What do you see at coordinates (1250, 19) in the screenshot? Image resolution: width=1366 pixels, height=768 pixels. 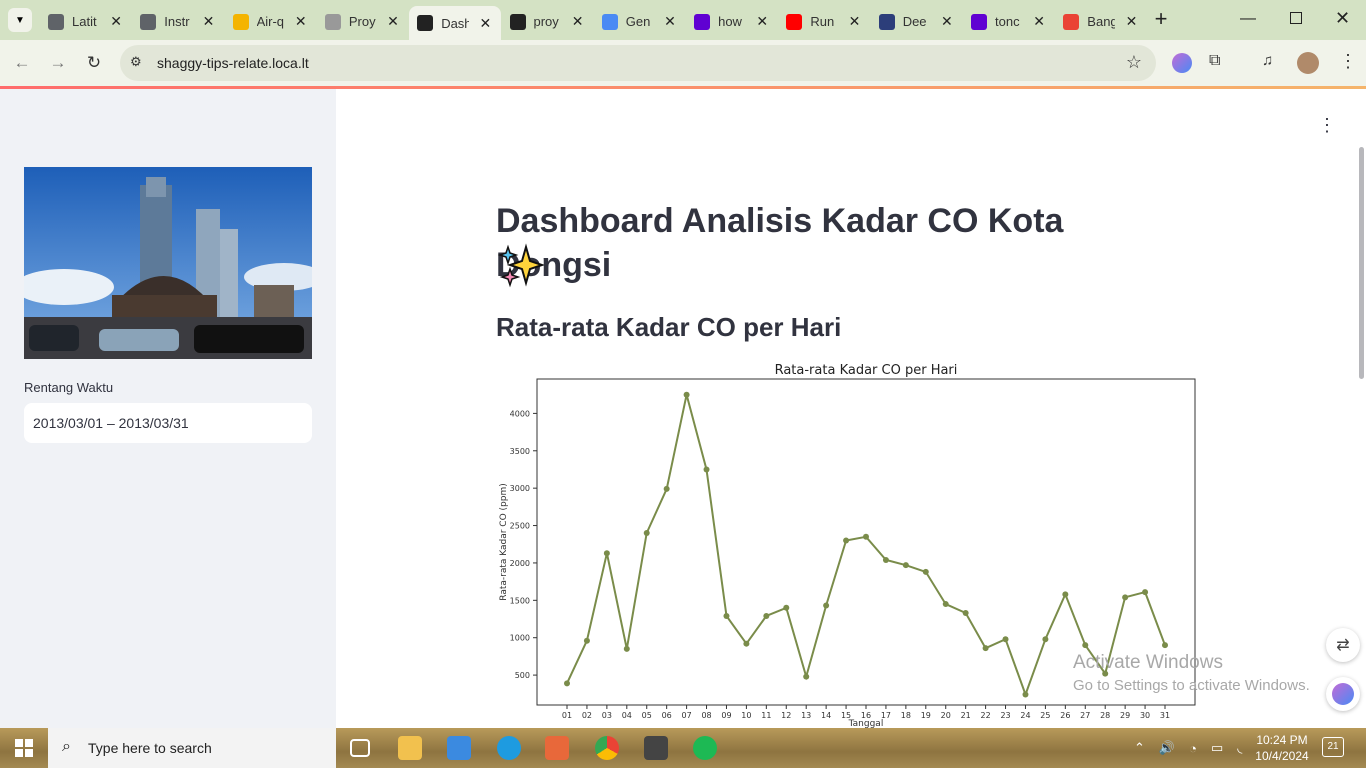 I see `minimize-button: —` at bounding box center [1250, 19].